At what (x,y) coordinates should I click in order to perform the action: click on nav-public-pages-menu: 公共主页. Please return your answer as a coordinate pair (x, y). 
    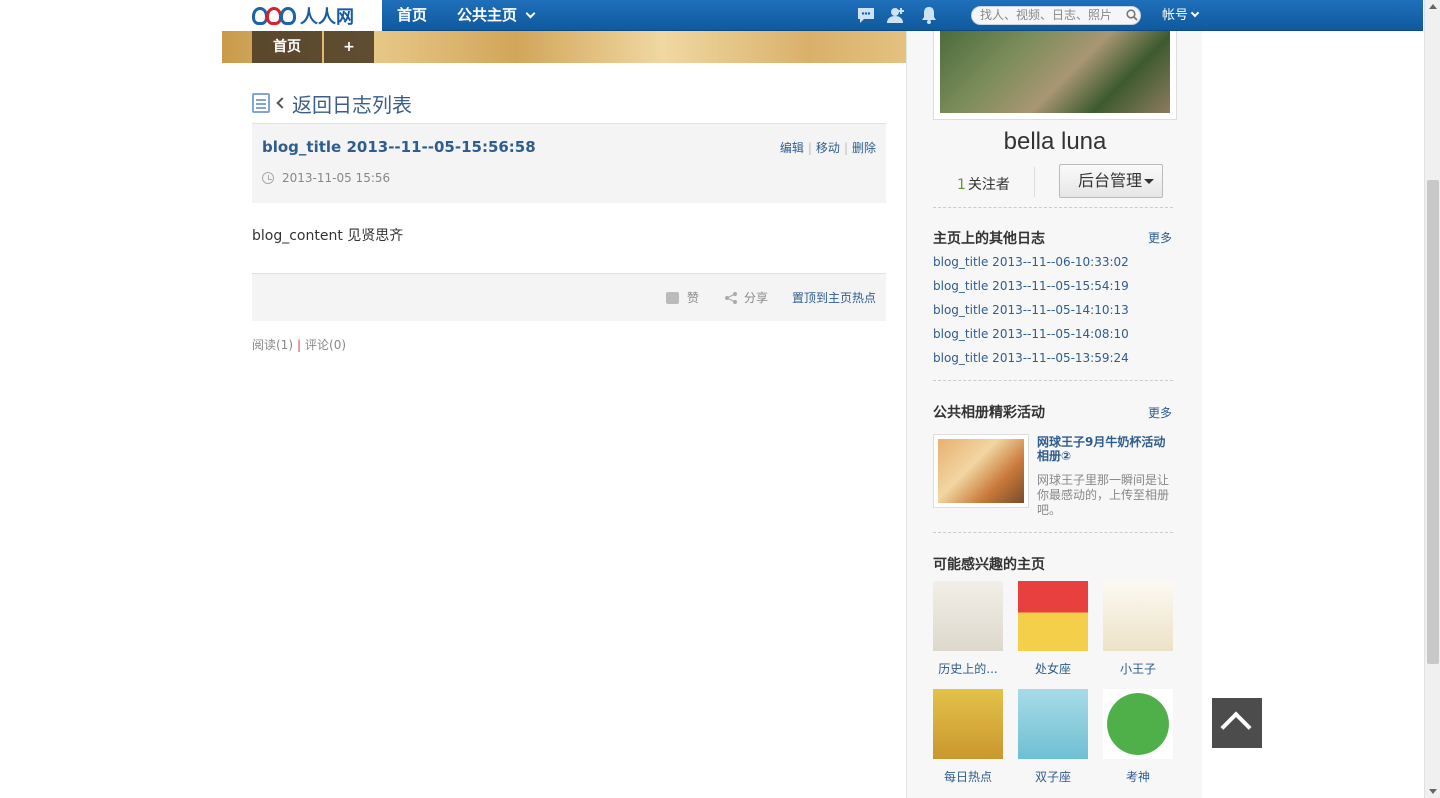
    Looking at the image, I should click on (496, 15).